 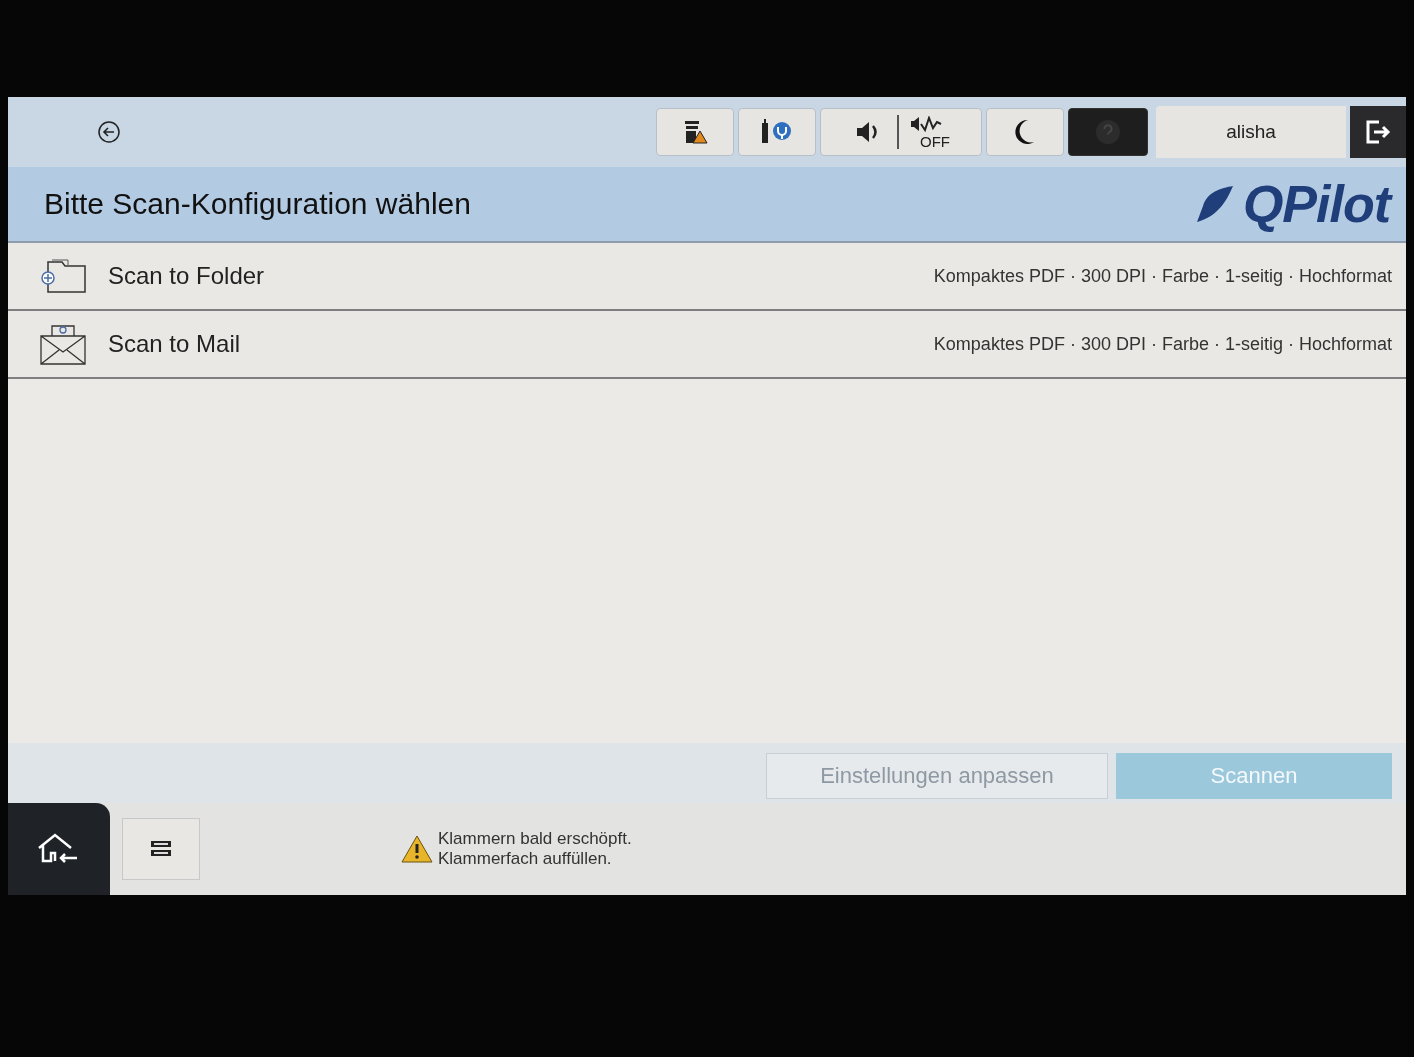 I want to click on logout-button, so click(x=1378, y=132).